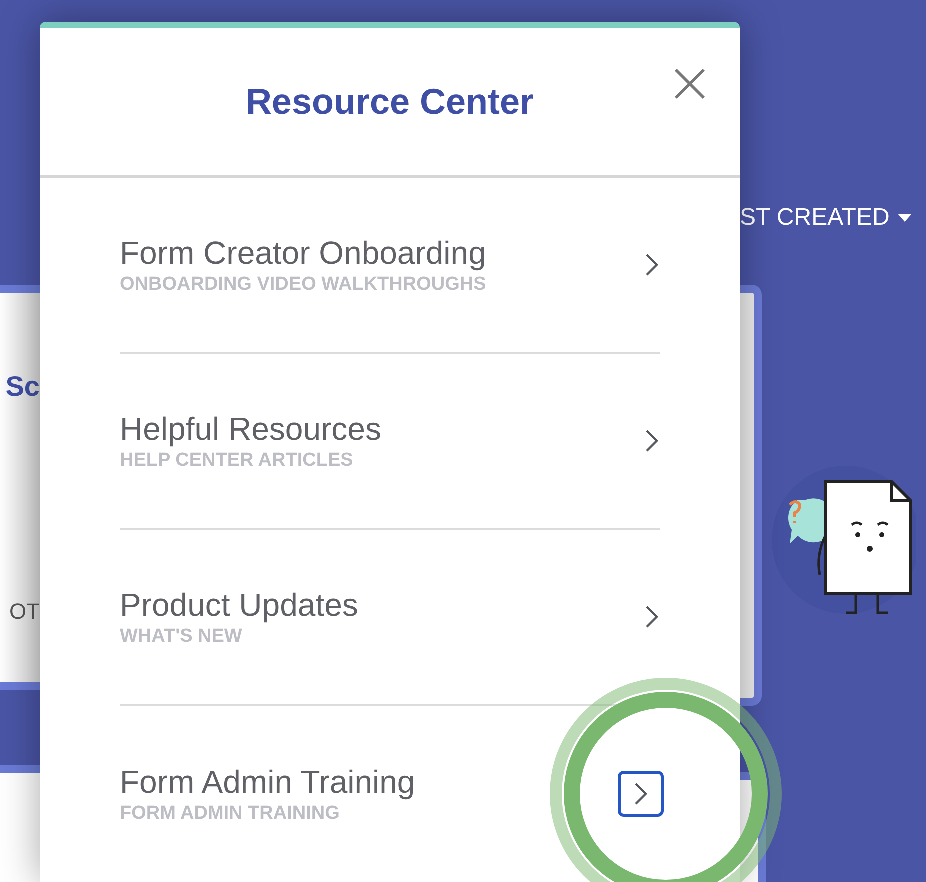  Describe the element at coordinates (182, 637) in the screenshot. I see `item-subtitle: WHAT'S NEW` at that location.